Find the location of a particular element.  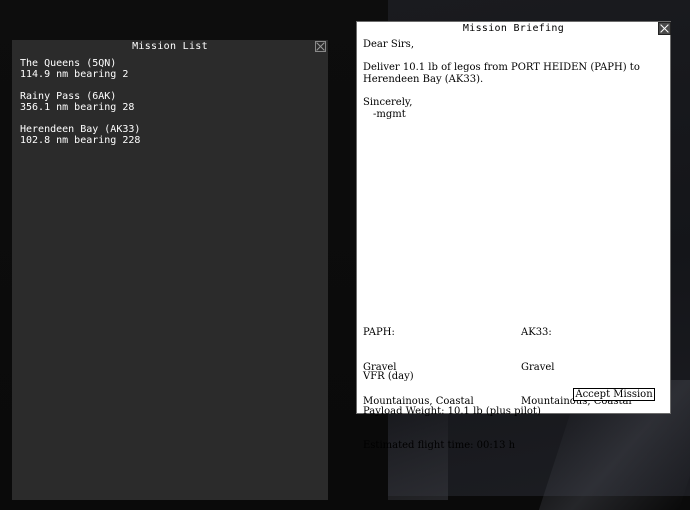

estimated-flight-time: Estimated flight time: 00:13 h is located at coordinates (439, 445).